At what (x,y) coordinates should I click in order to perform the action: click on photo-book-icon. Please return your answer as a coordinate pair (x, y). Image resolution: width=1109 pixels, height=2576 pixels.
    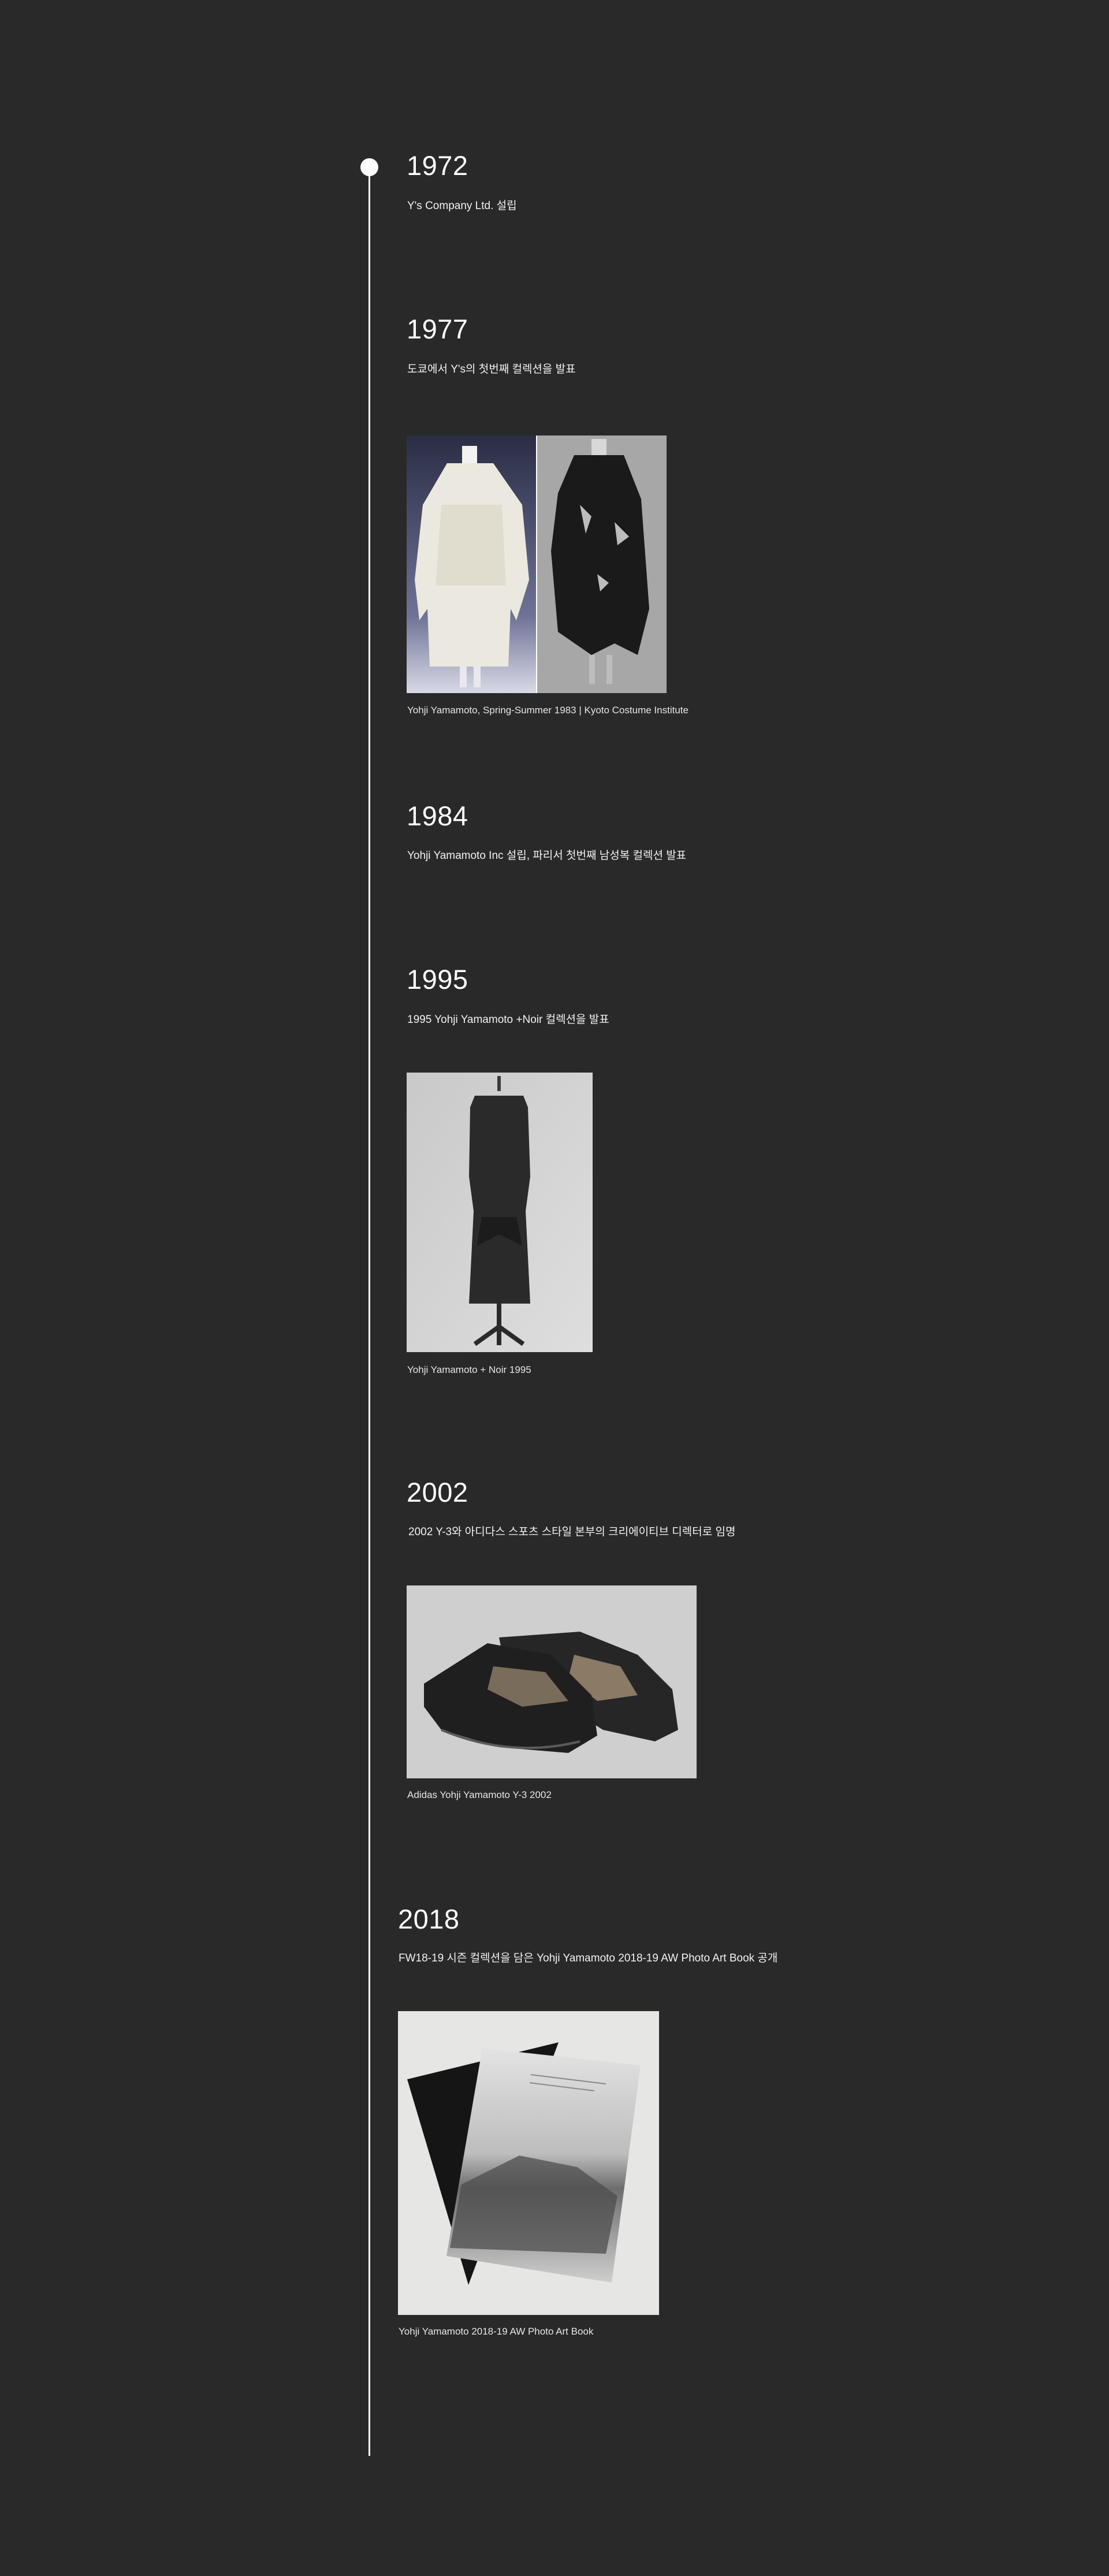
    Looking at the image, I should click on (528, 2163).